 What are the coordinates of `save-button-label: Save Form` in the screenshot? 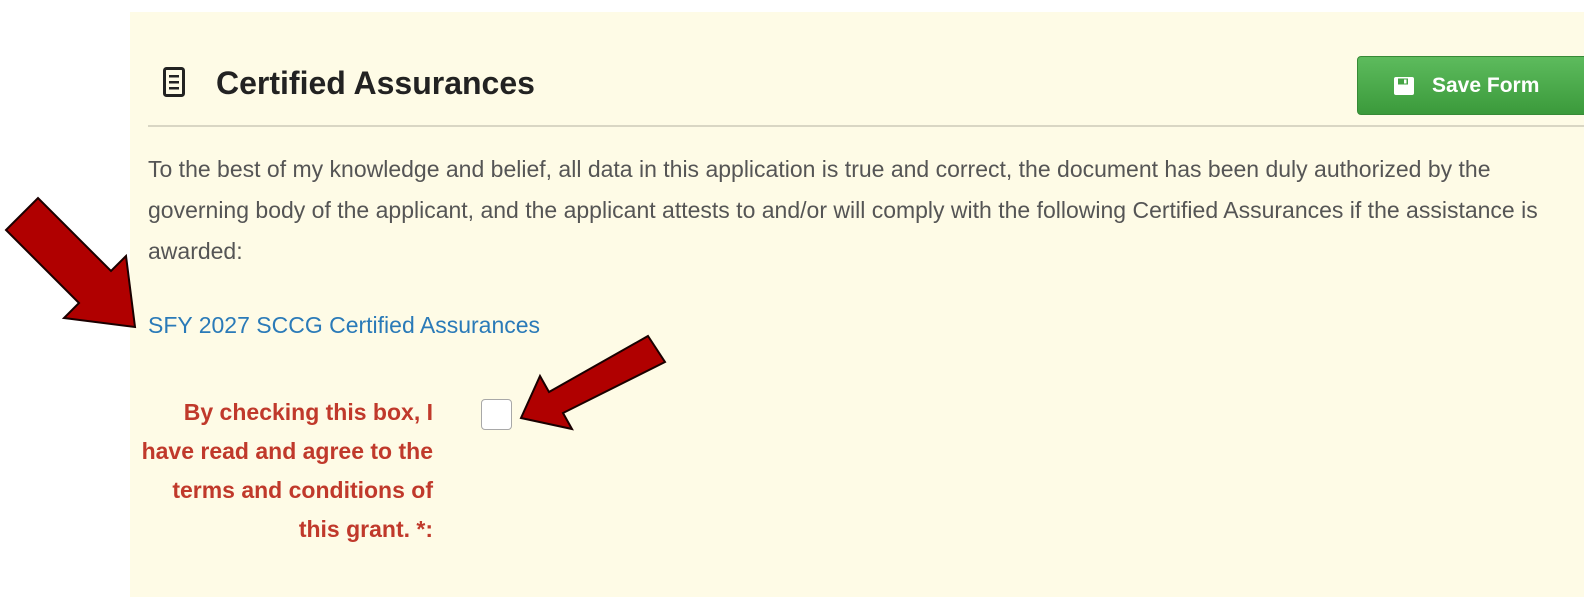 It's located at (1486, 85).